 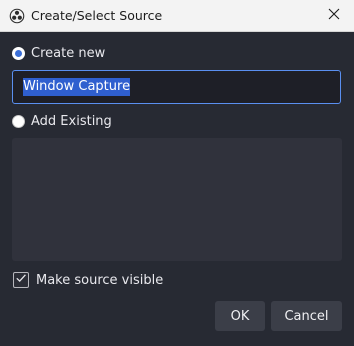 What do you see at coordinates (240, 316) in the screenshot?
I see `ok-button: OK` at bounding box center [240, 316].